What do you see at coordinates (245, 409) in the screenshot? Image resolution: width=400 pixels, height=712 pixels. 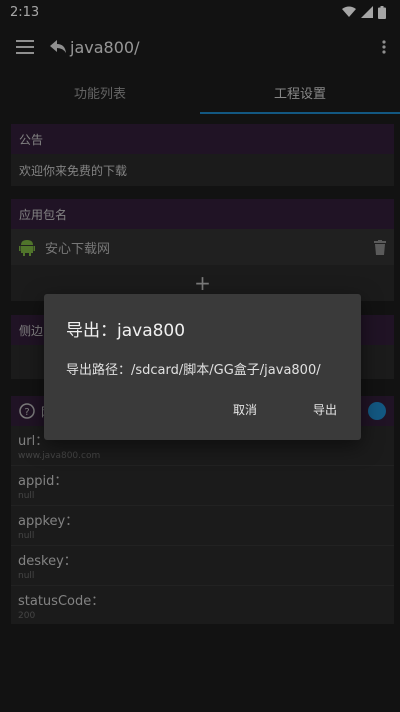 I see `cancel-button: 取消` at bounding box center [245, 409].